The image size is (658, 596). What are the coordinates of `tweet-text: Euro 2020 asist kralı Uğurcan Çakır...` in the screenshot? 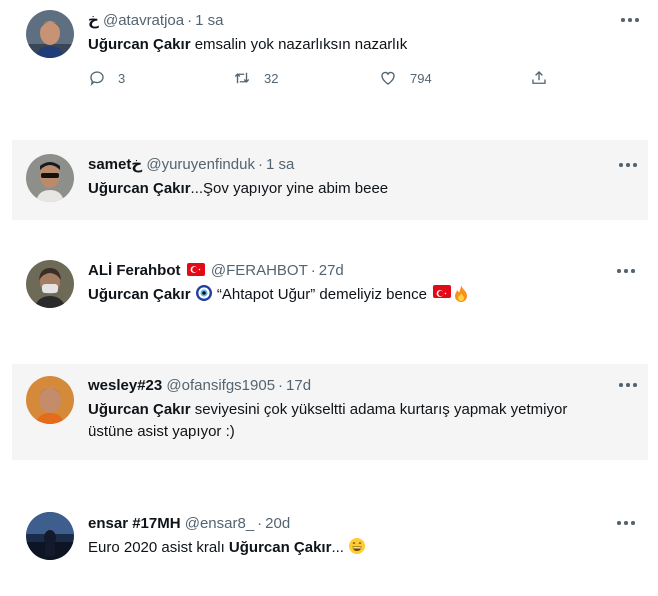 It's located at (358, 549).